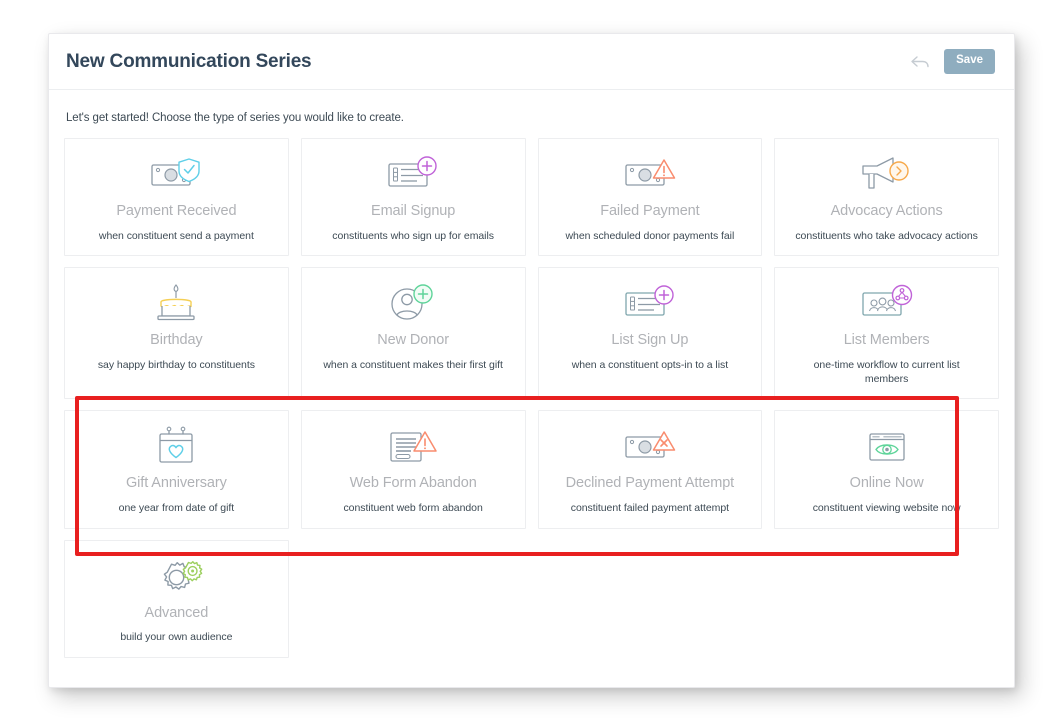  Describe the element at coordinates (413, 211) in the screenshot. I see `tile-title: Email Signup` at that location.